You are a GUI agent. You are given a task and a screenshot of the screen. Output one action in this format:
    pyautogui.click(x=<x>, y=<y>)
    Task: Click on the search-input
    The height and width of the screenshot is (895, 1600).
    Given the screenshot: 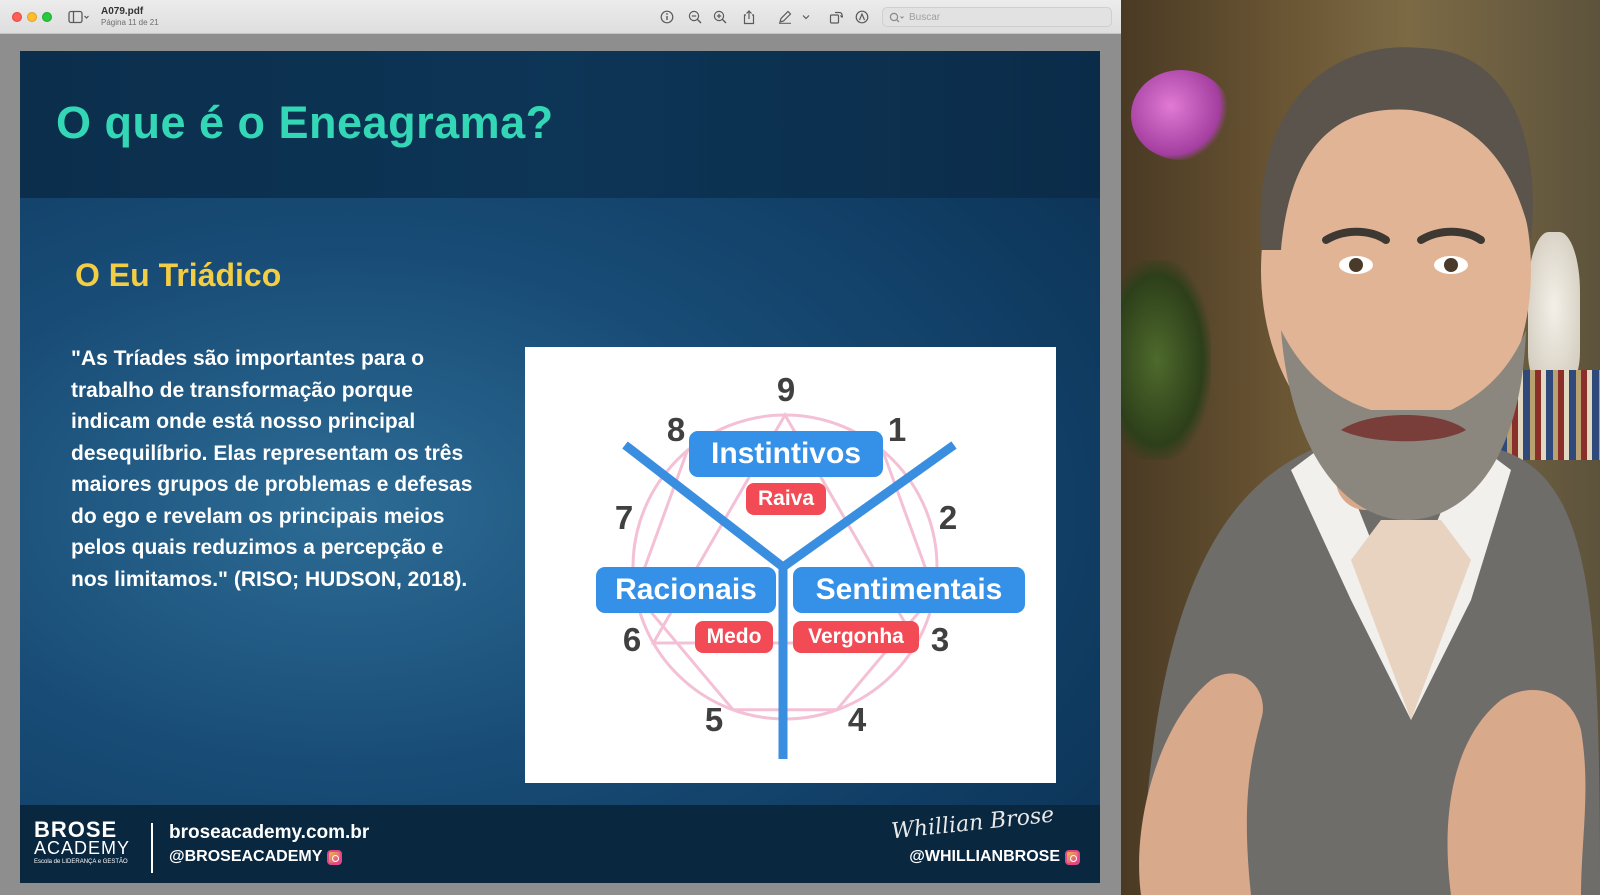 What is the action you would take?
    pyautogui.click(x=1004, y=17)
    